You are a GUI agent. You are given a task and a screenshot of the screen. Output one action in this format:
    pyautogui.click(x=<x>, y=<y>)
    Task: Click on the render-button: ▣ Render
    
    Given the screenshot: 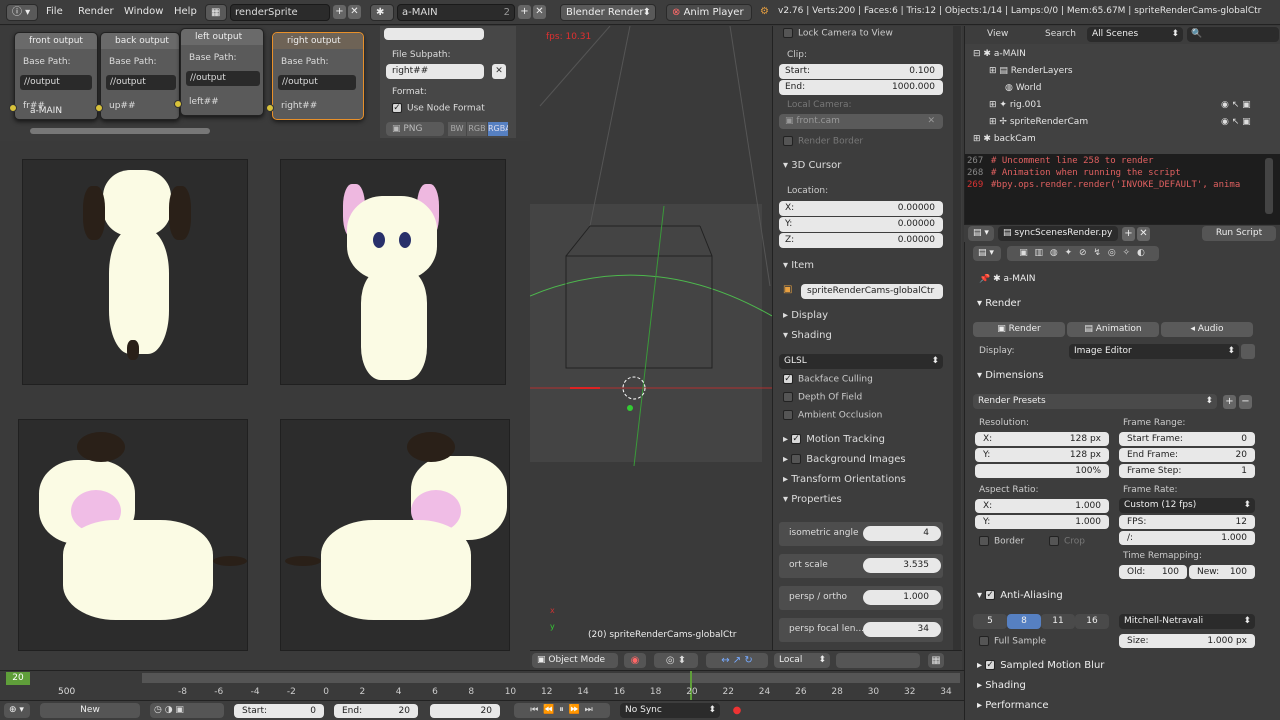 What is the action you would take?
    pyautogui.click(x=1019, y=329)
    